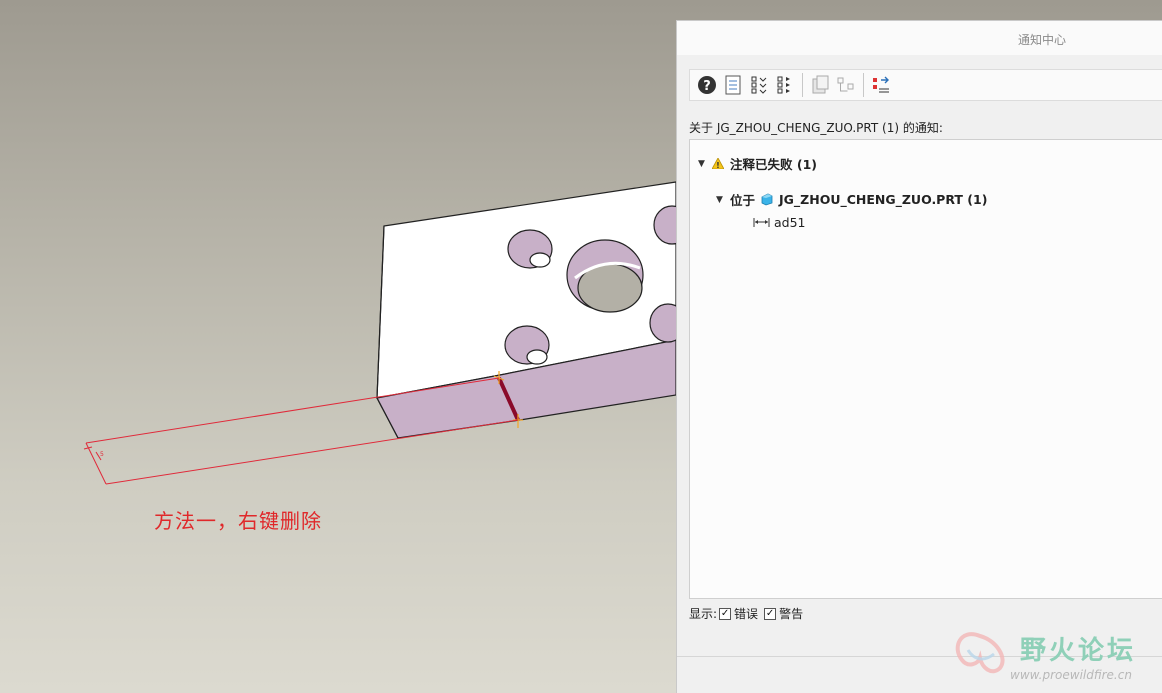  I want to click on annotation-item-label: ad51, so click(790, 222).